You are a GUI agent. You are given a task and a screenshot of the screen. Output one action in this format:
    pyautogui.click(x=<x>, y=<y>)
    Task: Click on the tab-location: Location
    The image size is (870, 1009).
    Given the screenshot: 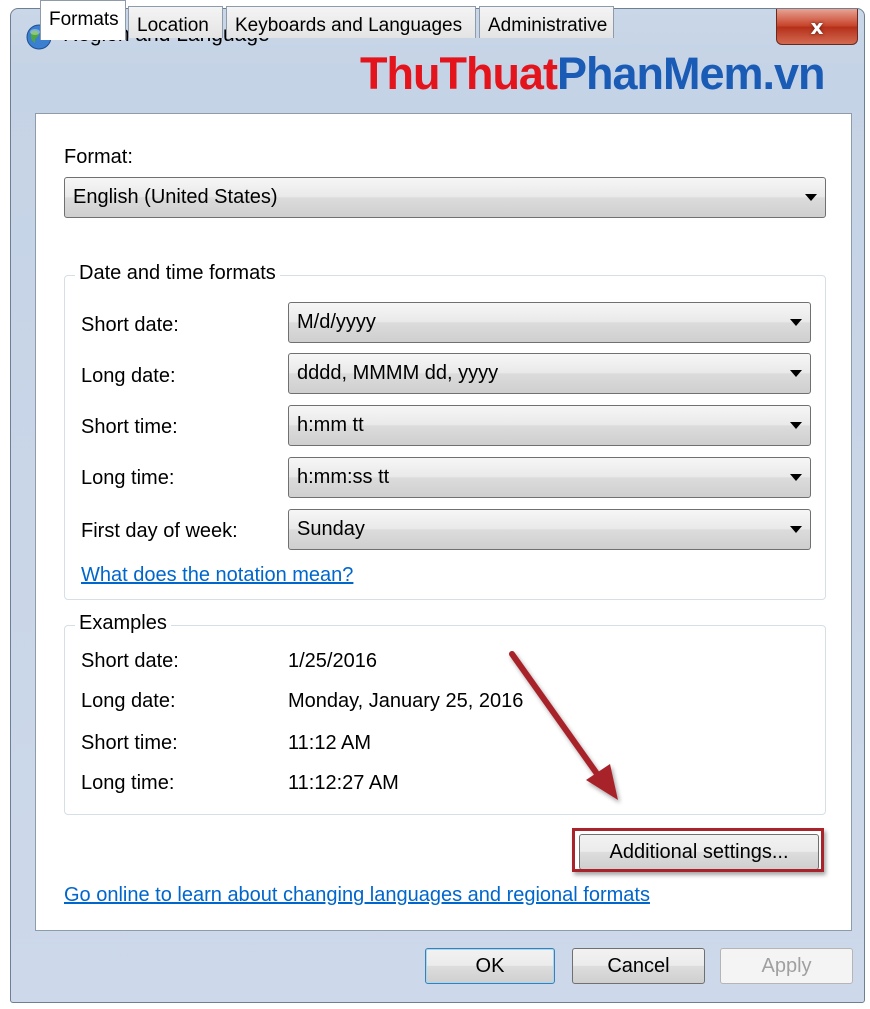 What is the action you would take?
    pyautogui.click(x=175, y=22)
    